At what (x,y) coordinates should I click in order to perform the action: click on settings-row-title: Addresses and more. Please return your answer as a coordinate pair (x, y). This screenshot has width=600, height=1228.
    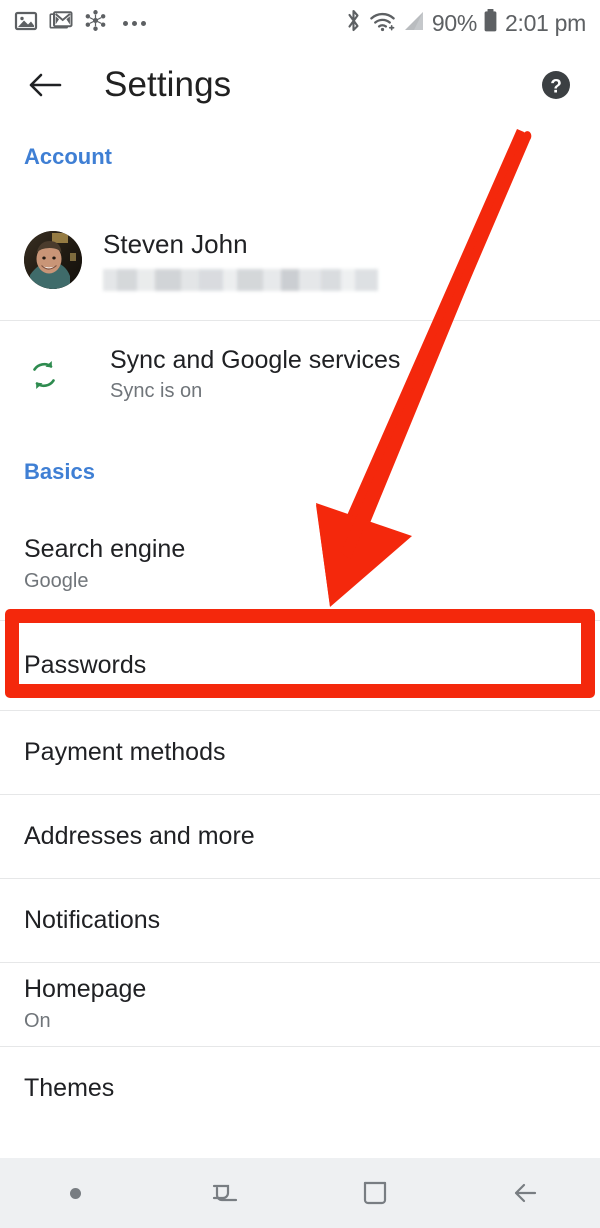
    Looking at the image, I should click on (139, 836).